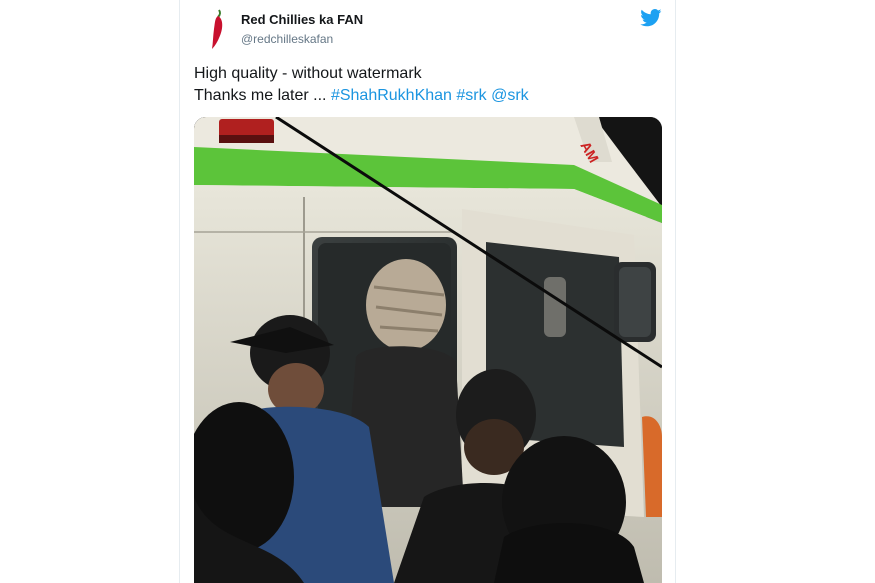 The image size is (875, 583). I want to click on red-chilli-icon, so click(217, 29).